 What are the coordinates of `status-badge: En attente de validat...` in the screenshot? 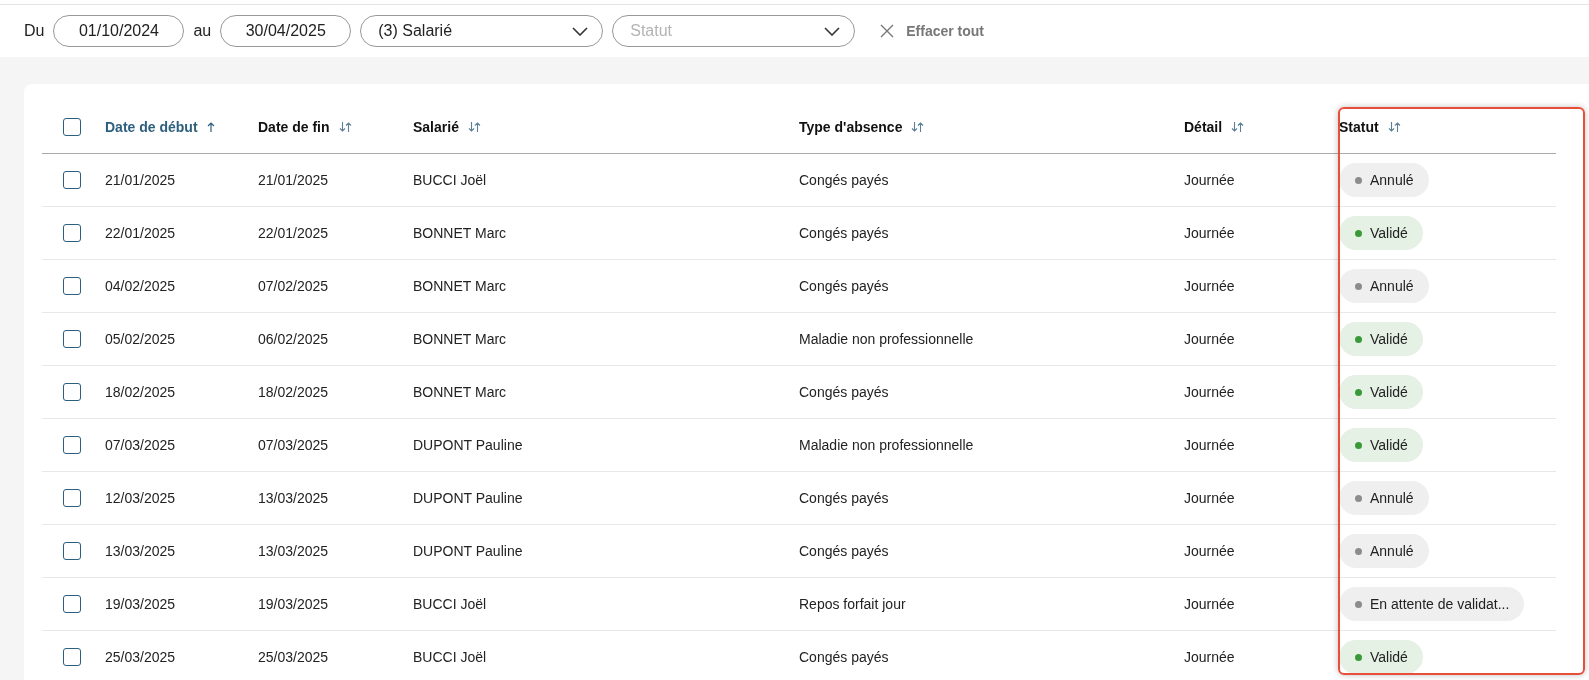 It's located at (1432, 604).